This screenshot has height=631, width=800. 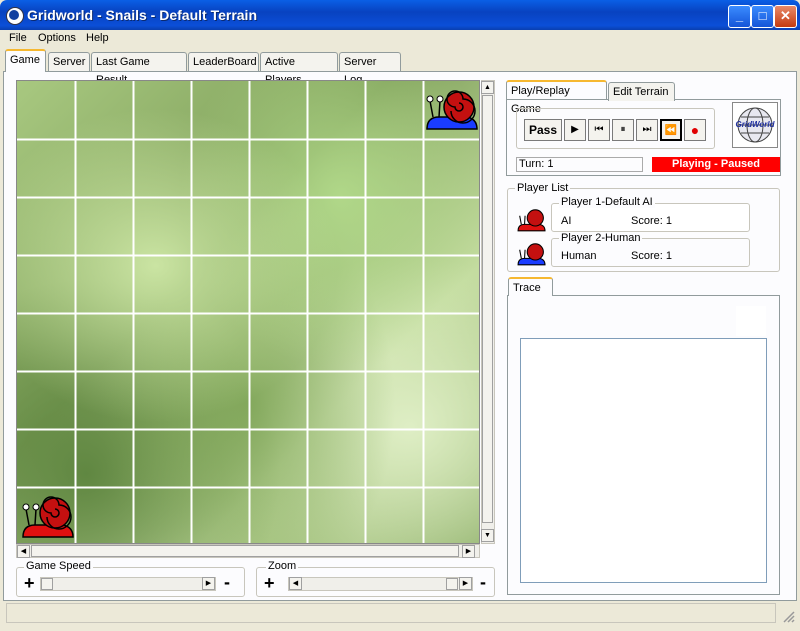 What do you see at coordinates (695, 130) in the screenshot?
I see `record-icon: ●` at bounding box center [695, 130].